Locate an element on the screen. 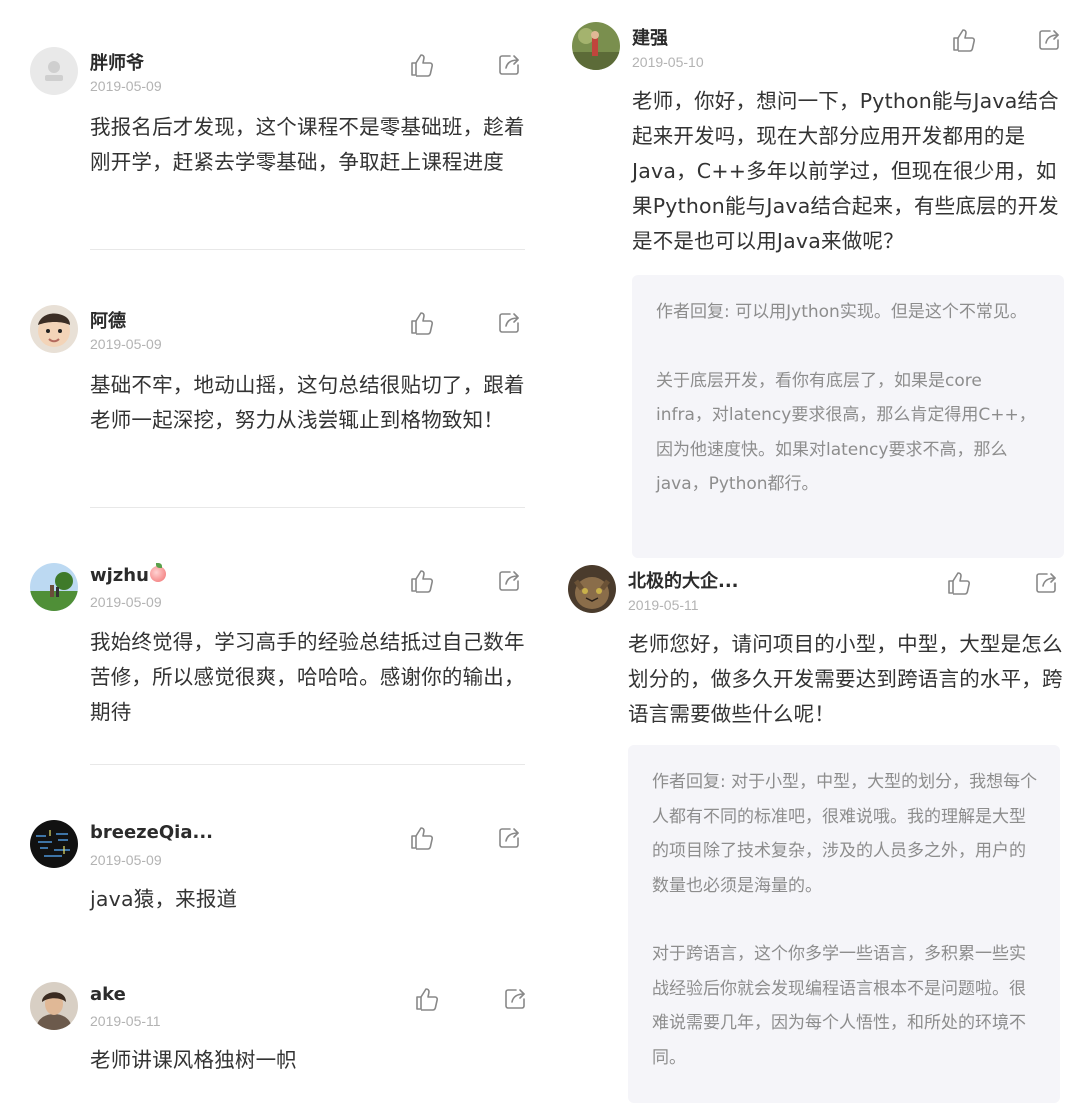  commenter-name: 阿德 is located at coordinates (108, 320).